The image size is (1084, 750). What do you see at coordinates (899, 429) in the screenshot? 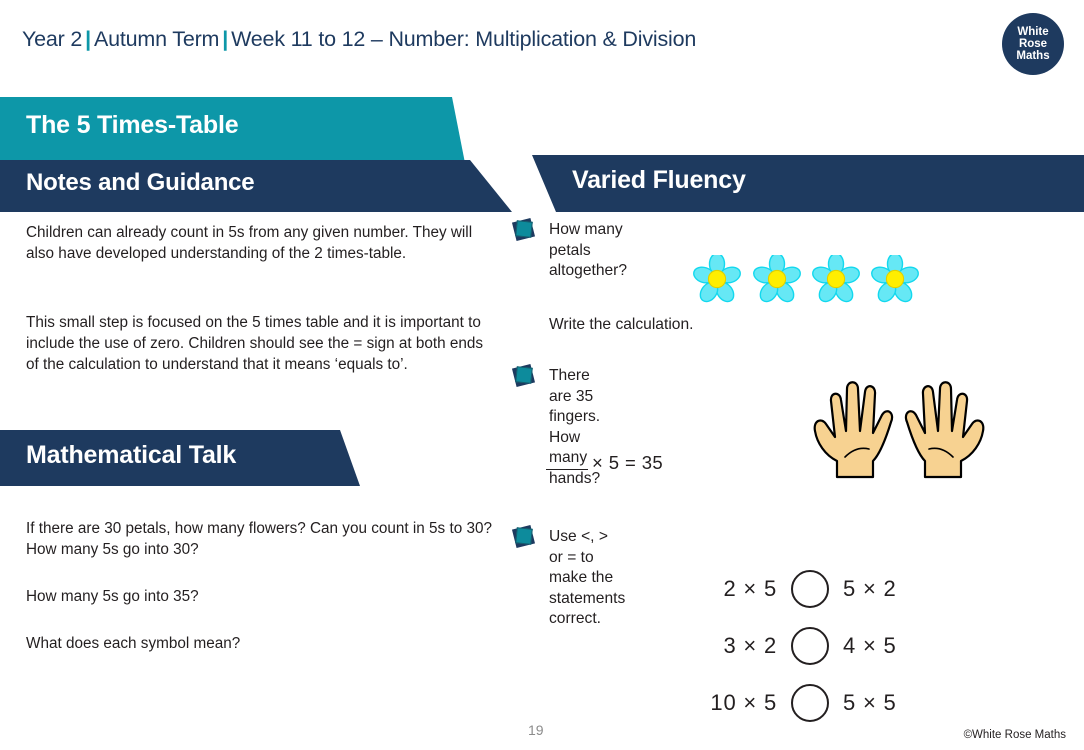
I see `hands-illustration` at bounding box center [899, 429].